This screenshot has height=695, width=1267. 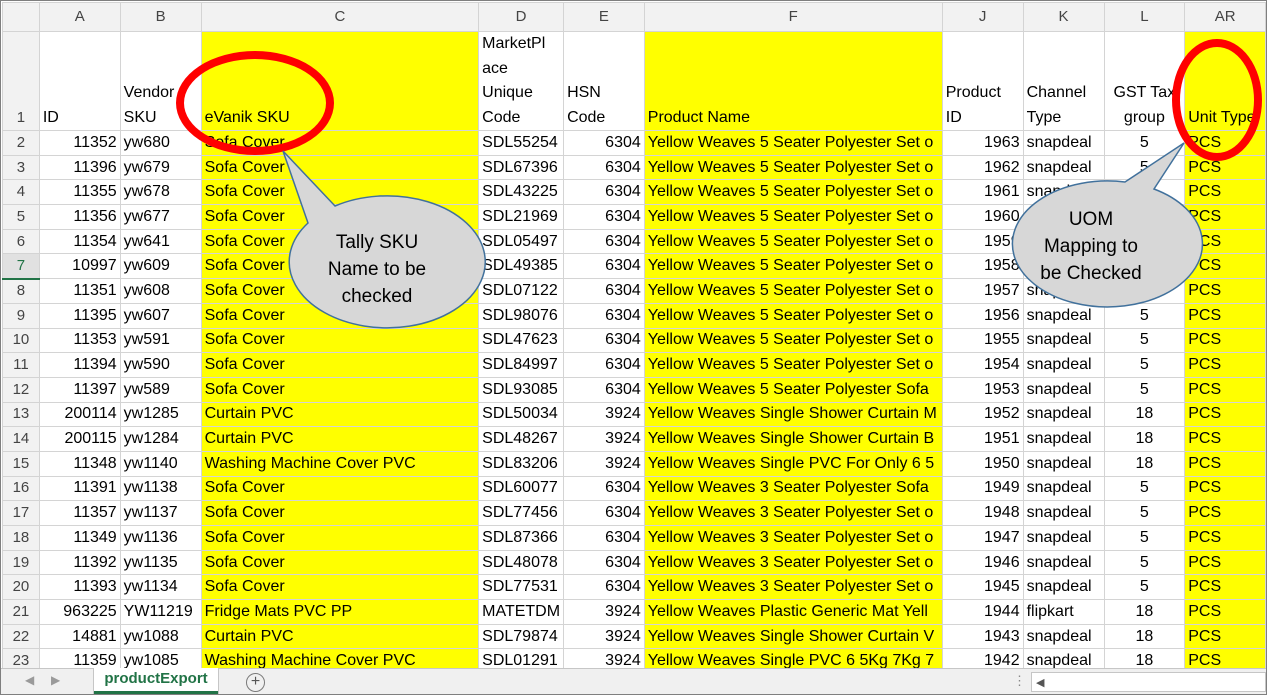 What do you see at coordinates (1019, 680) in the screenshot?
I see `more-dots-icon: ⋮` at bounding box center [1019, 680].